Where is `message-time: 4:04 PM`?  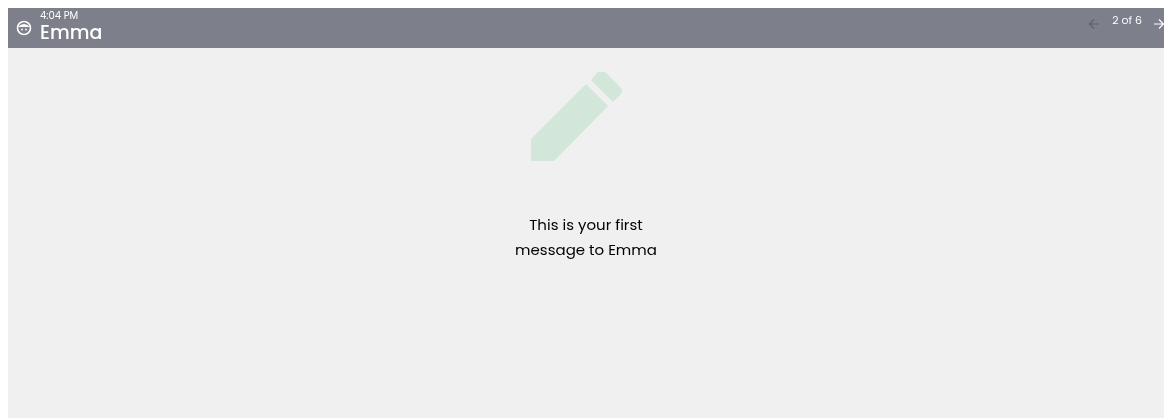 message-time: 4:04 PM is located at coordinates (60, 16).